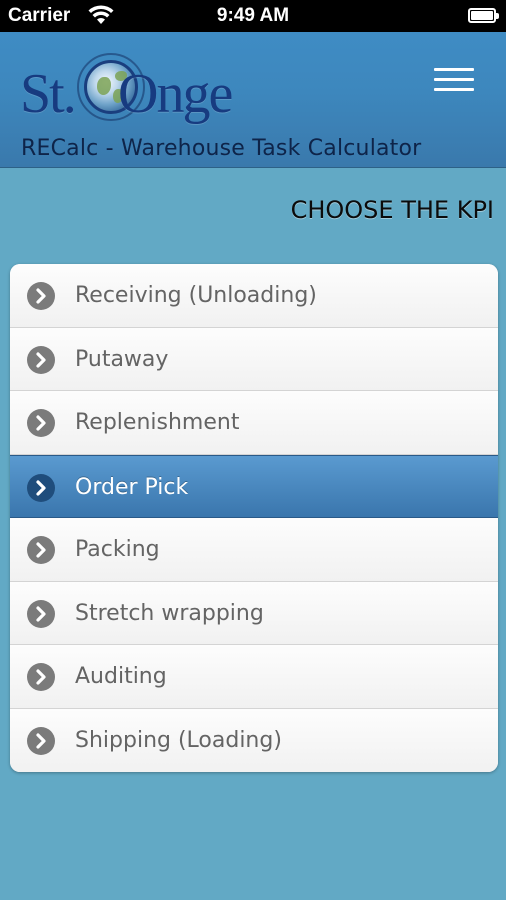  I want to click on battery-icon, so click(483, 15).